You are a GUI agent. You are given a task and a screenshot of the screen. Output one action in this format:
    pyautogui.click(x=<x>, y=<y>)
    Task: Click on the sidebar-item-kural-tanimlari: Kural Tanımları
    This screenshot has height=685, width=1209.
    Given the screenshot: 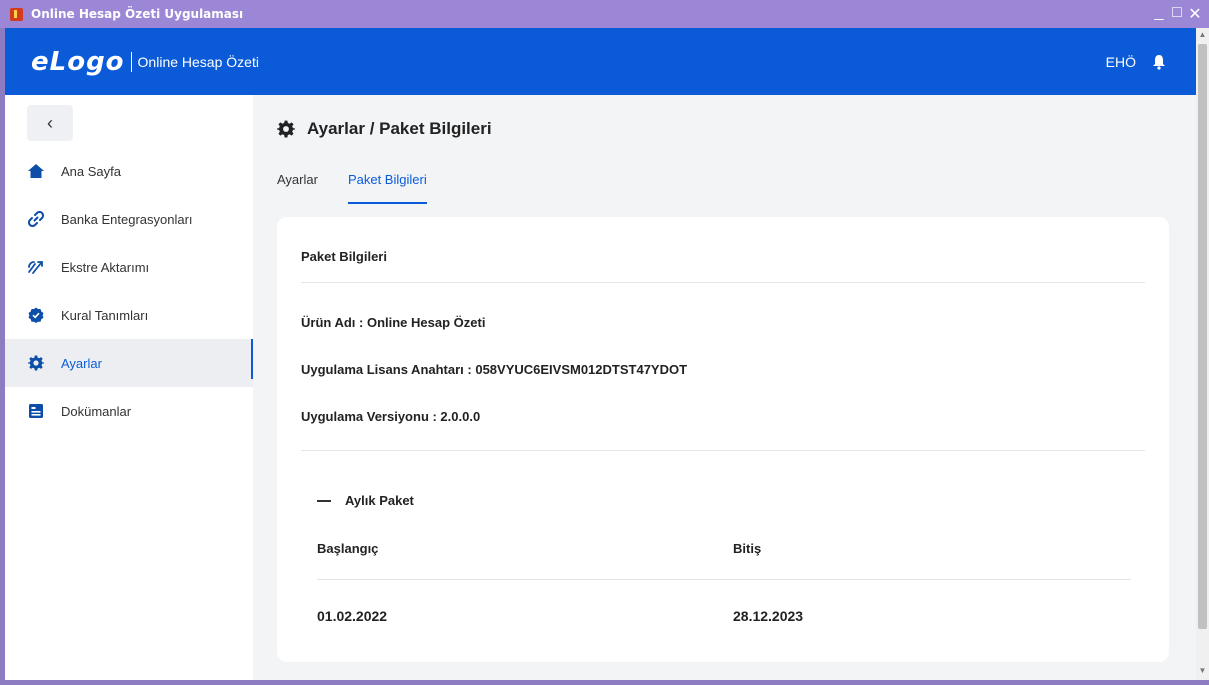 What is the action you would take?
    pyautogui.click(x=129, y=315)
    